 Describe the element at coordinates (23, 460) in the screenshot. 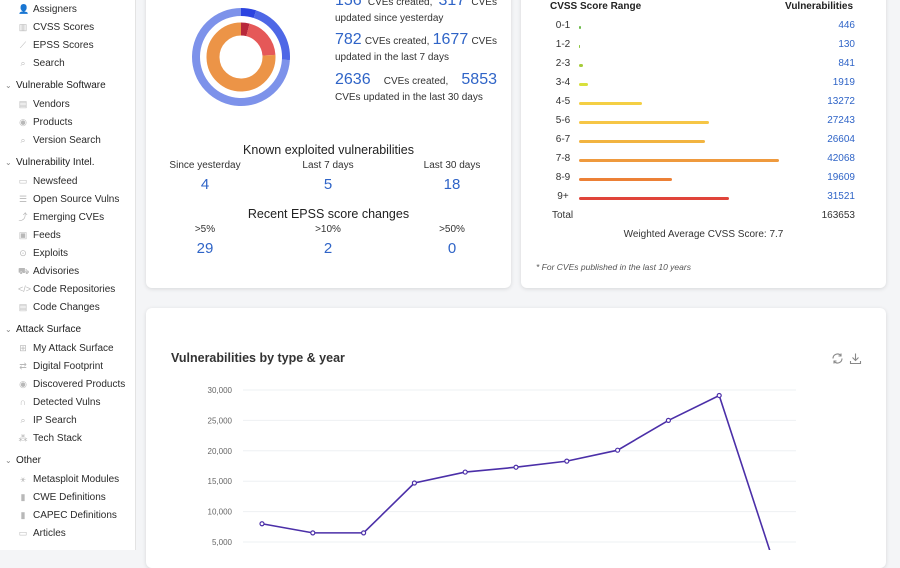

I see `sidebar-section-other: ⌄ Other` at that location.